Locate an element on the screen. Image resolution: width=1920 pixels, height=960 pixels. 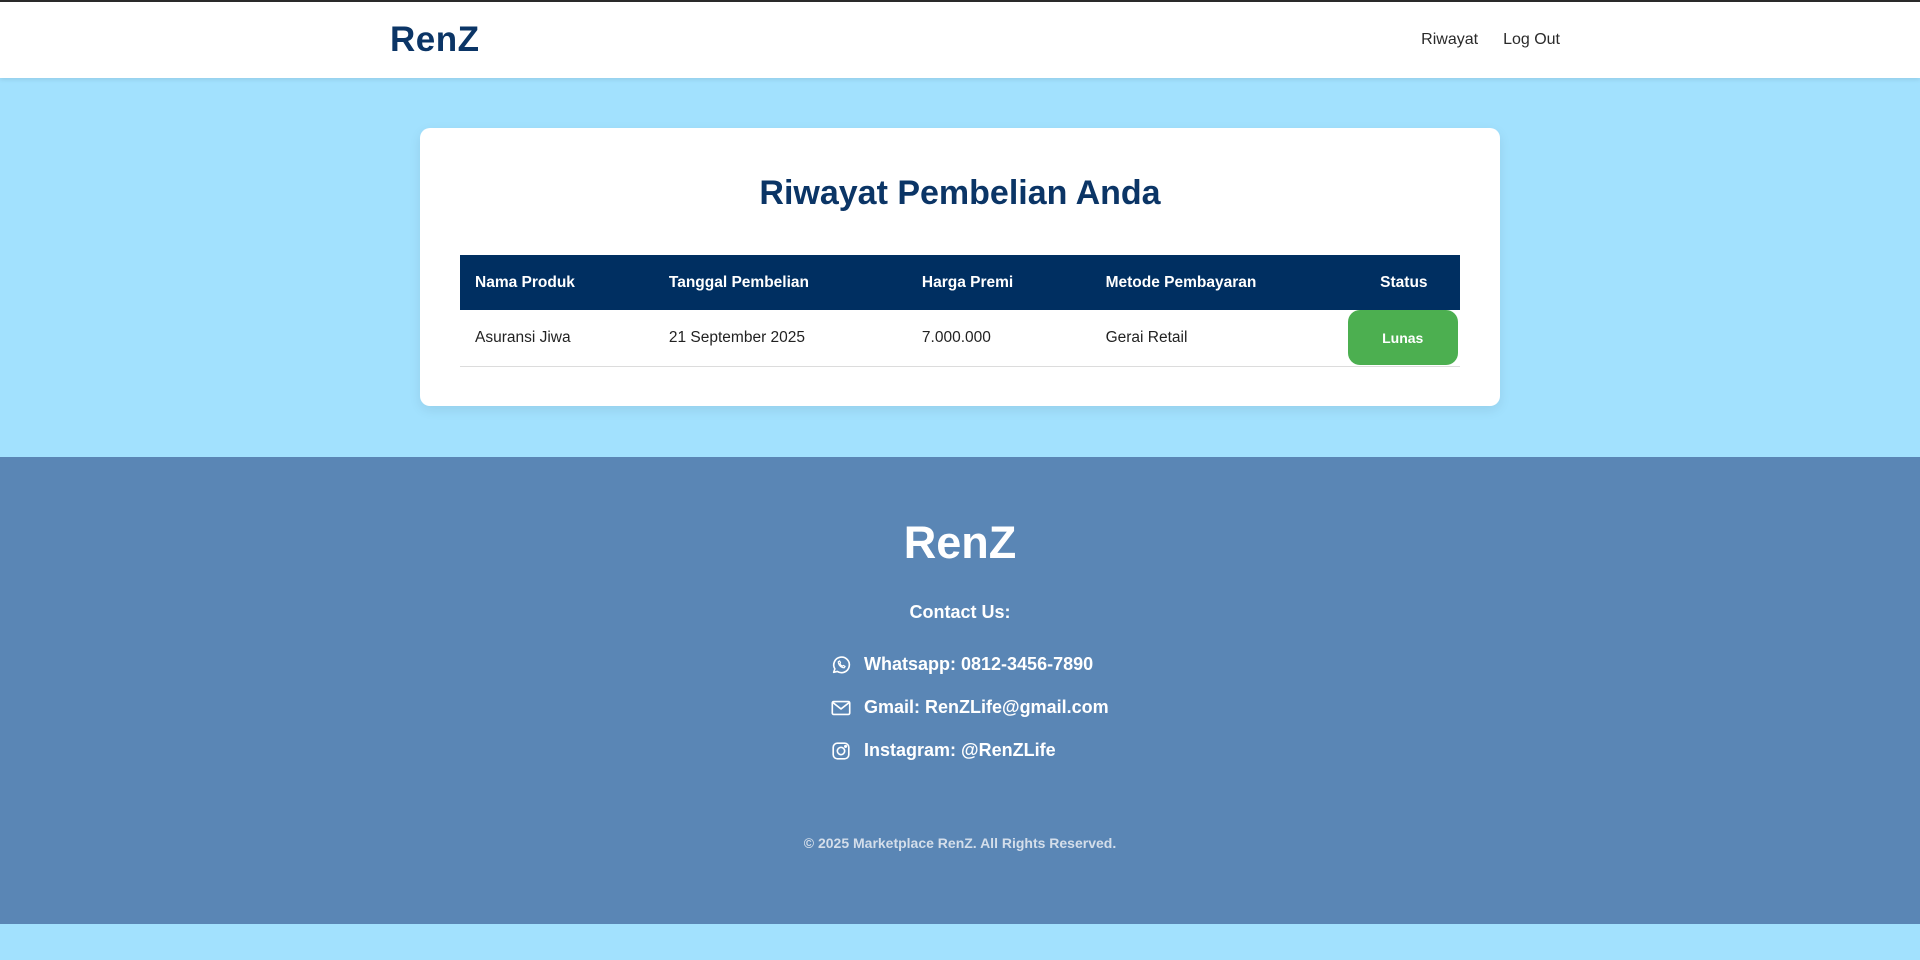
contact-instagram: Instagram: @RenZLife is located at coordinates (969, 750).